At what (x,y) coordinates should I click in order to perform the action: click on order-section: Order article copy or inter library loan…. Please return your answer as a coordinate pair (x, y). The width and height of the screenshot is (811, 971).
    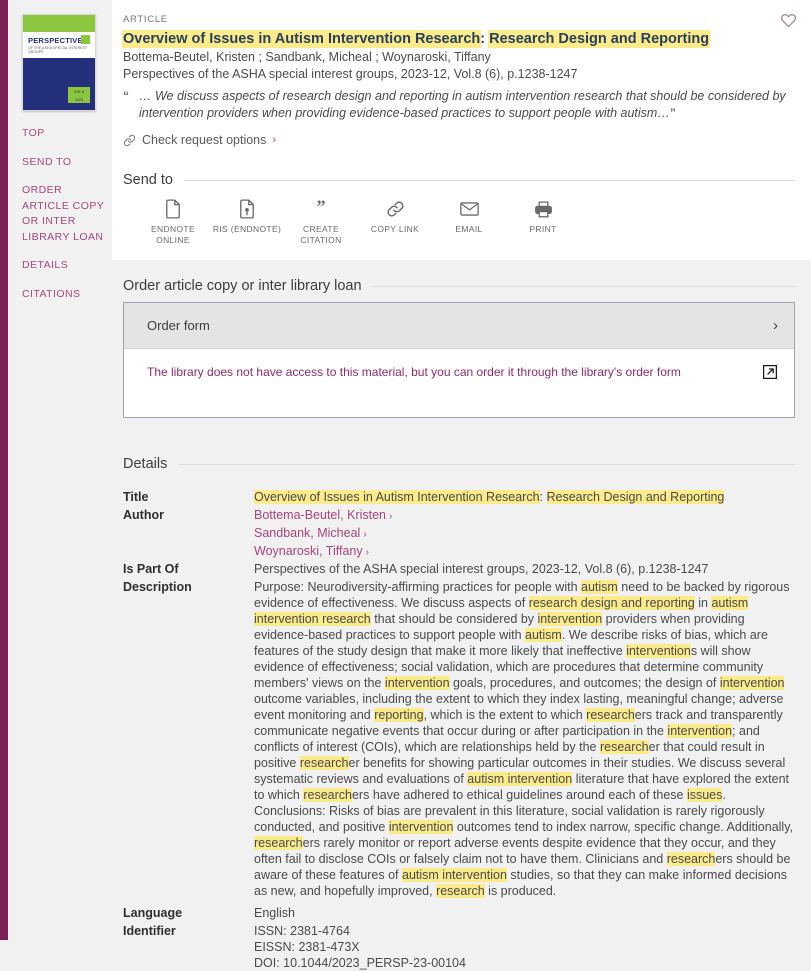
    Looking at the image, I should click on (461, 348).